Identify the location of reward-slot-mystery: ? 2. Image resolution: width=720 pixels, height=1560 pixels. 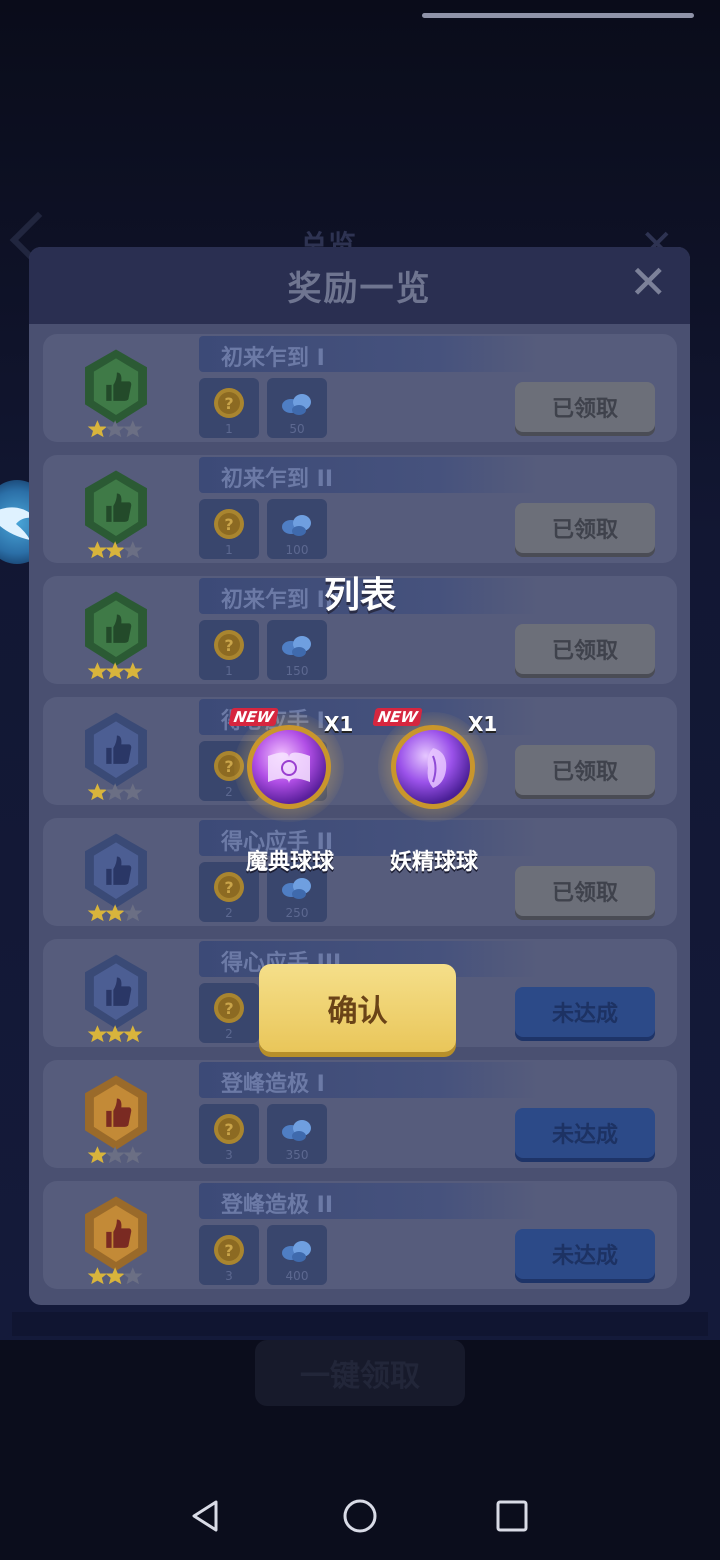
(229, 1013).